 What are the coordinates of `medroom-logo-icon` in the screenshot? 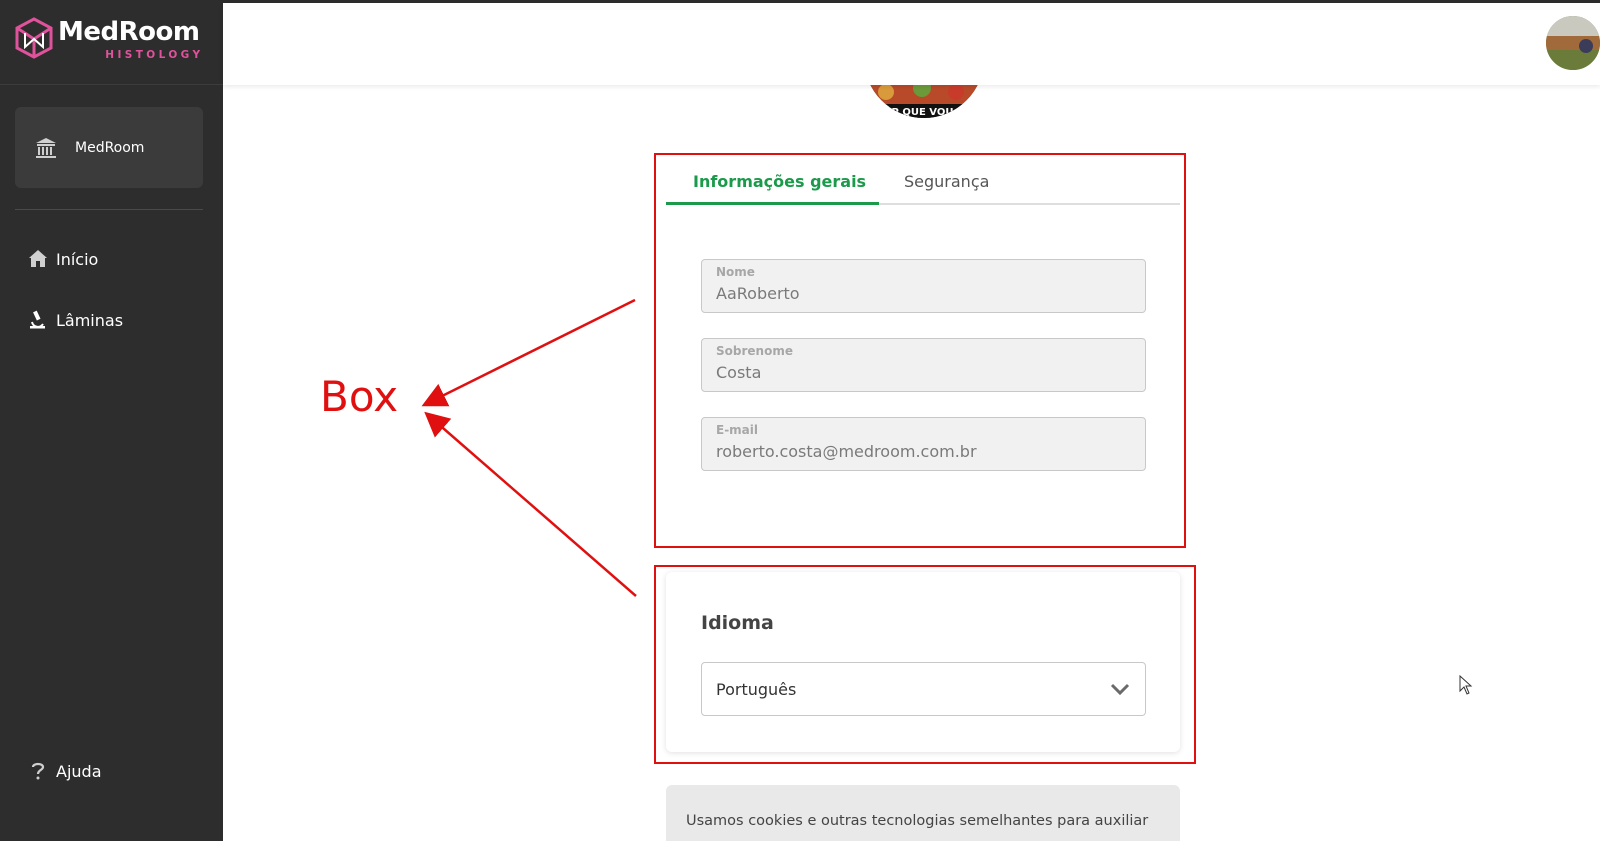 It's located at (34, 38).